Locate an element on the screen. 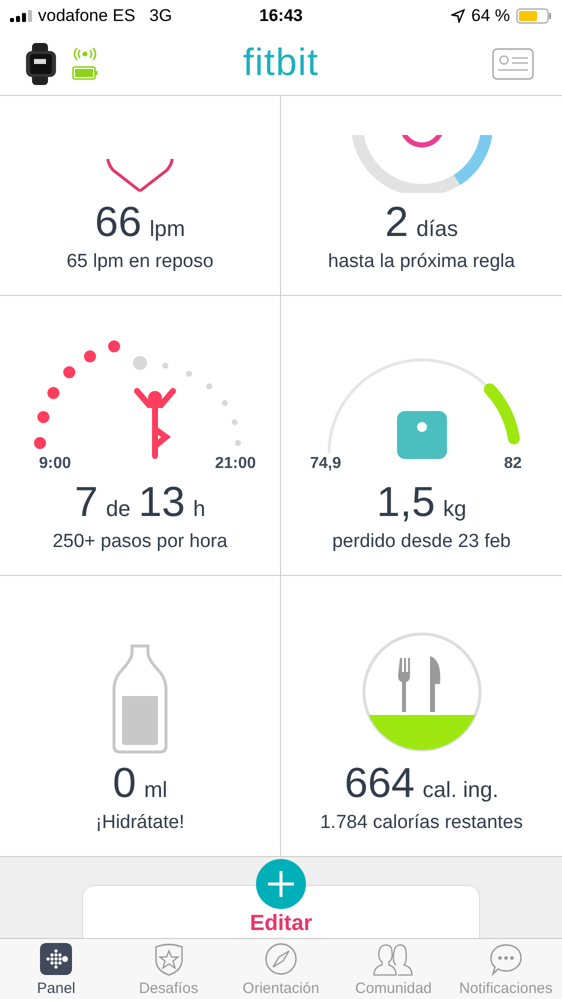 Image resolution: width=562 pixels, height=999 pixels. stat-value: 664 is located at coordinates (379, 783).